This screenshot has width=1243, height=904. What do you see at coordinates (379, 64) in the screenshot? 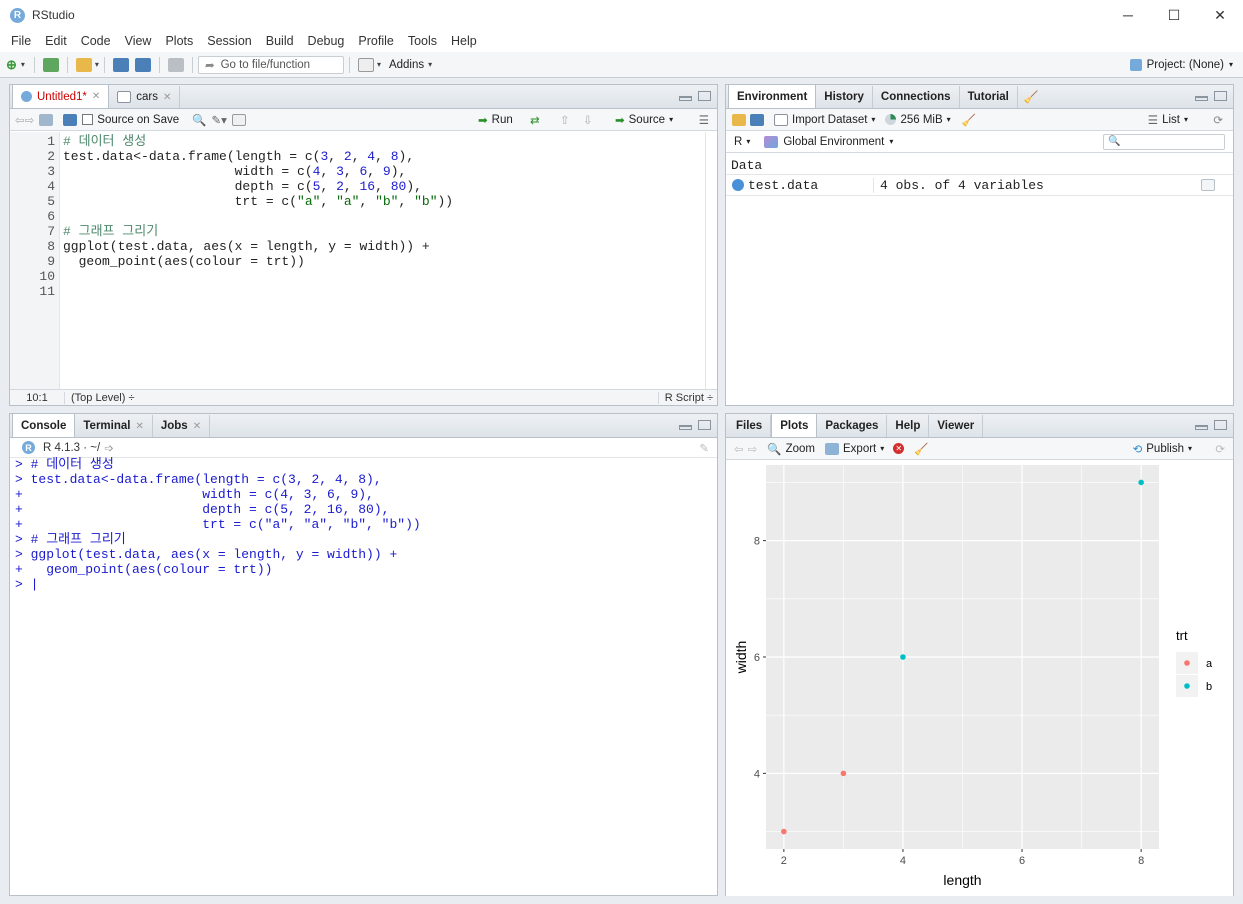
I see `pane-layout-dropdown-icon: ▾` at bounding box center [379, 64].